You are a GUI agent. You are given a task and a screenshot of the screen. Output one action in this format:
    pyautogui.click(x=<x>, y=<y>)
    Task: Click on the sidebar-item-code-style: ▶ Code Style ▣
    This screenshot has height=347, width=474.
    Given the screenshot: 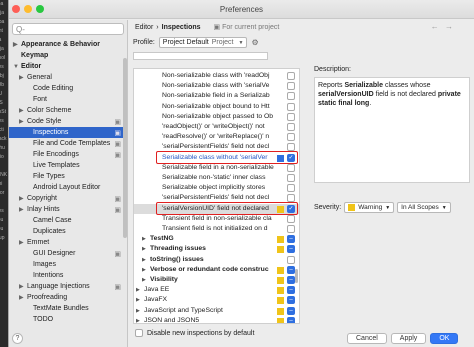 What is the action you would take?
    pyautogui.click(x=68, y=121)
    